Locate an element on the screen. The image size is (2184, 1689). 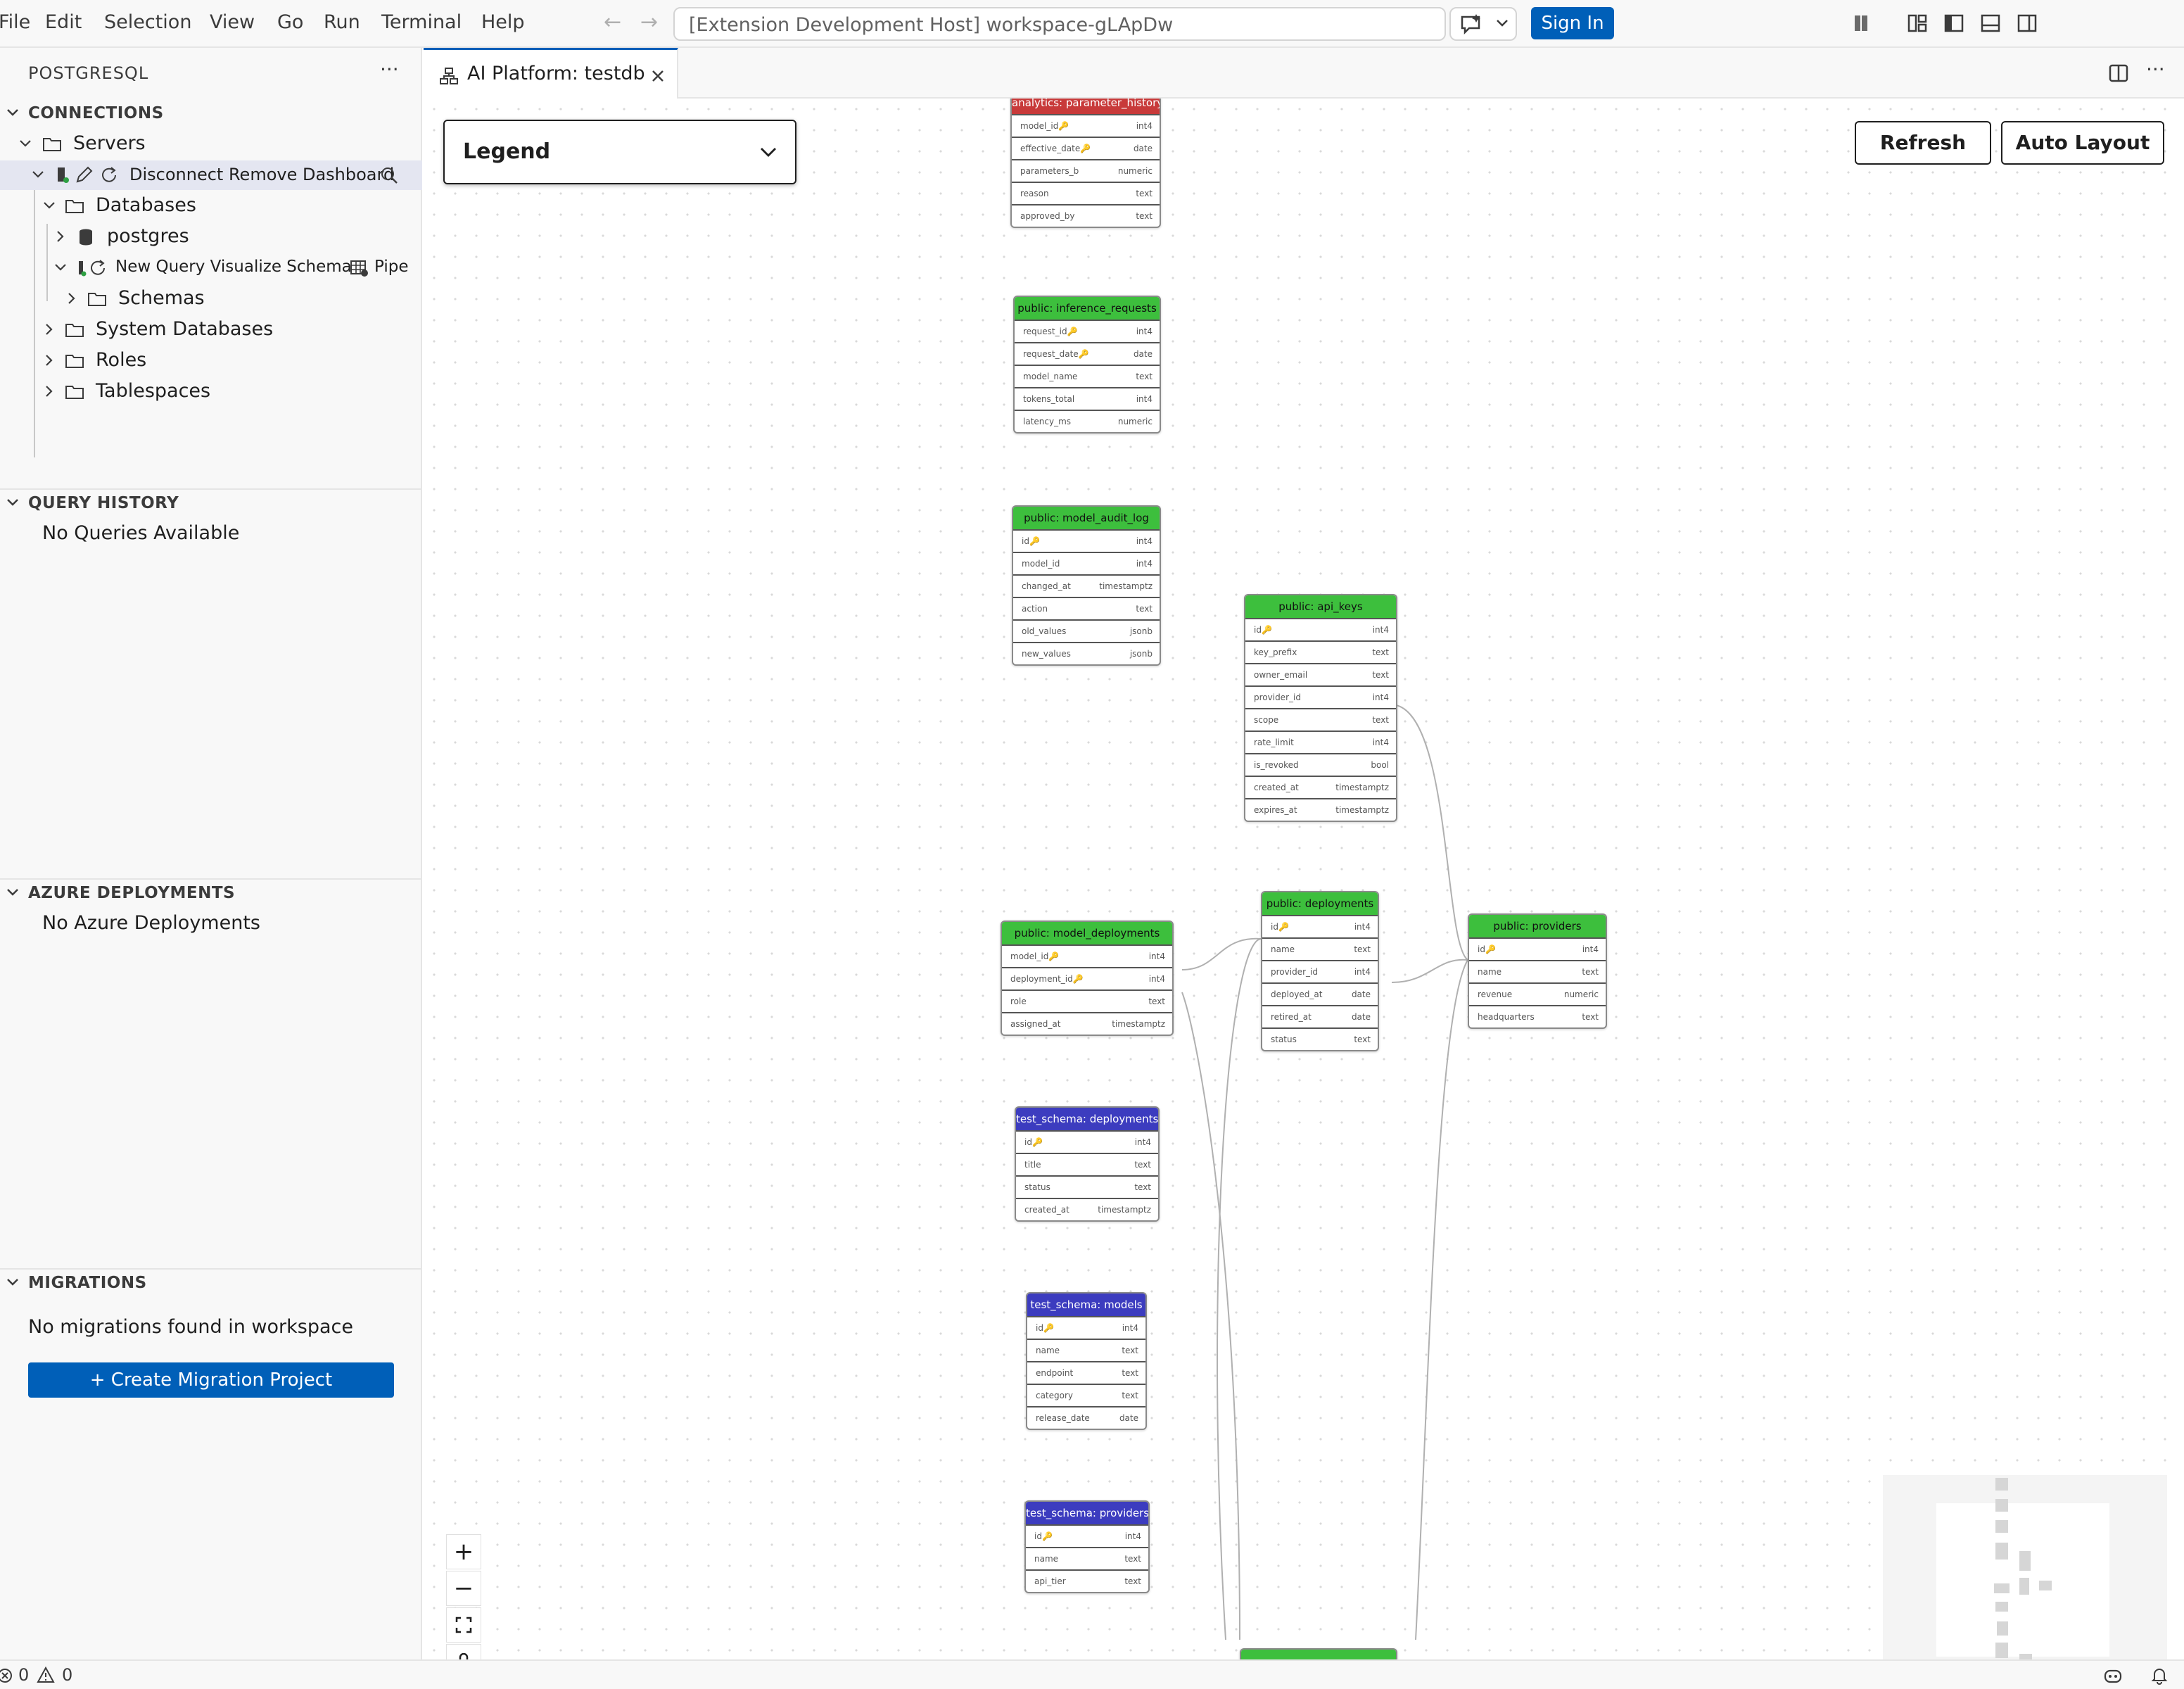
menu-edit: Edit is located at coordinates (64, 22).